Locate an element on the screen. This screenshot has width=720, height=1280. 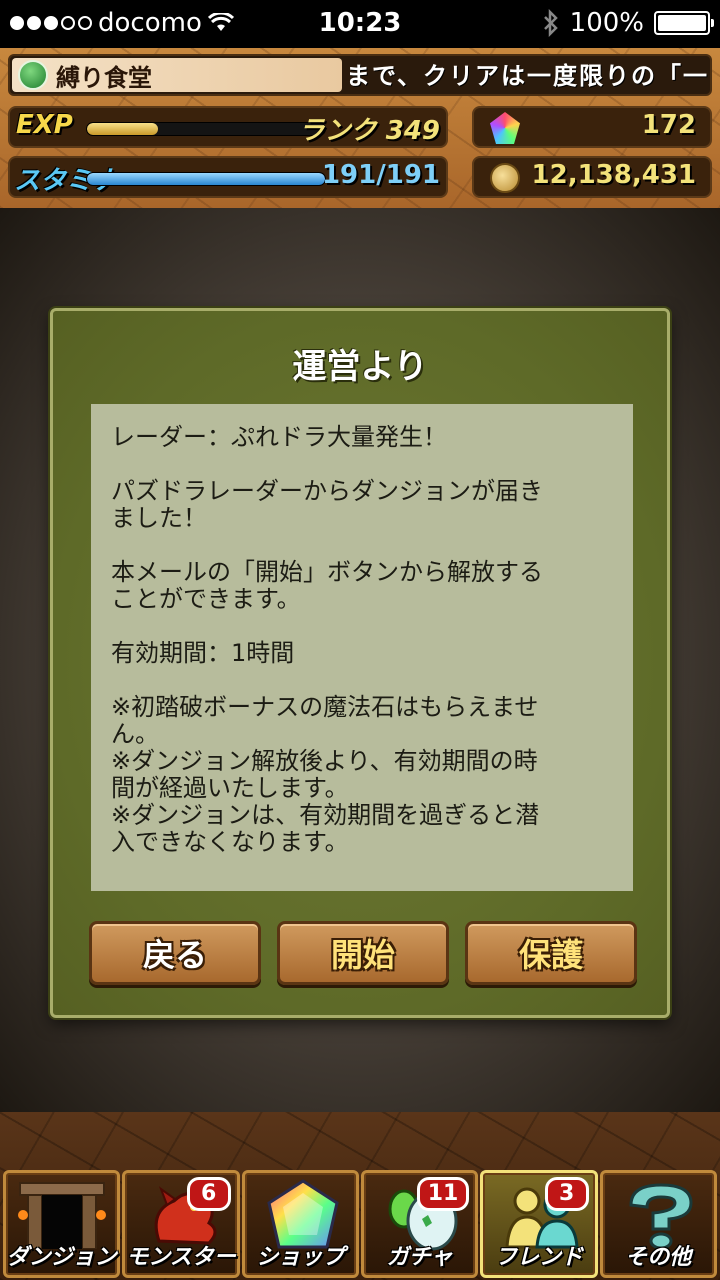
friend-badge: 3 is located at coordinates (566, 1194).